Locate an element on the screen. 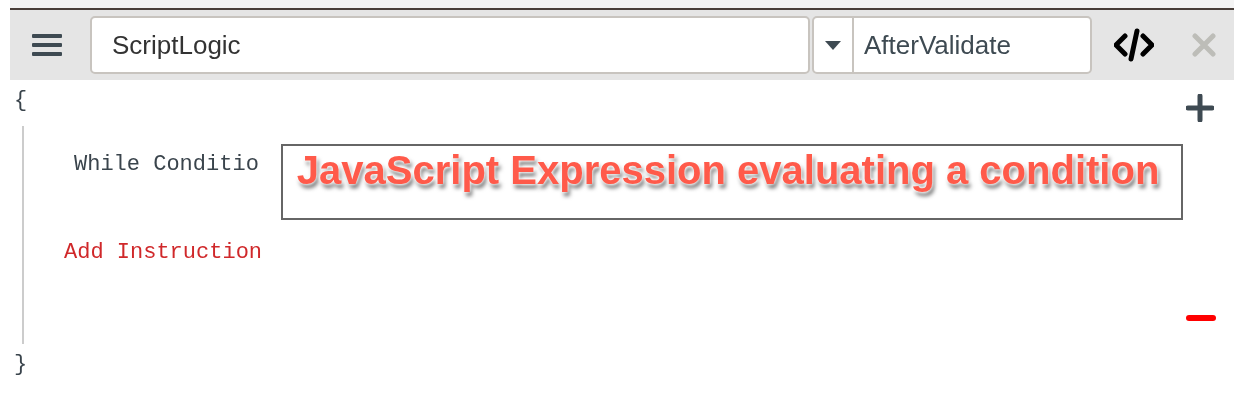  caret-icon is located at coordinates (833, 45).